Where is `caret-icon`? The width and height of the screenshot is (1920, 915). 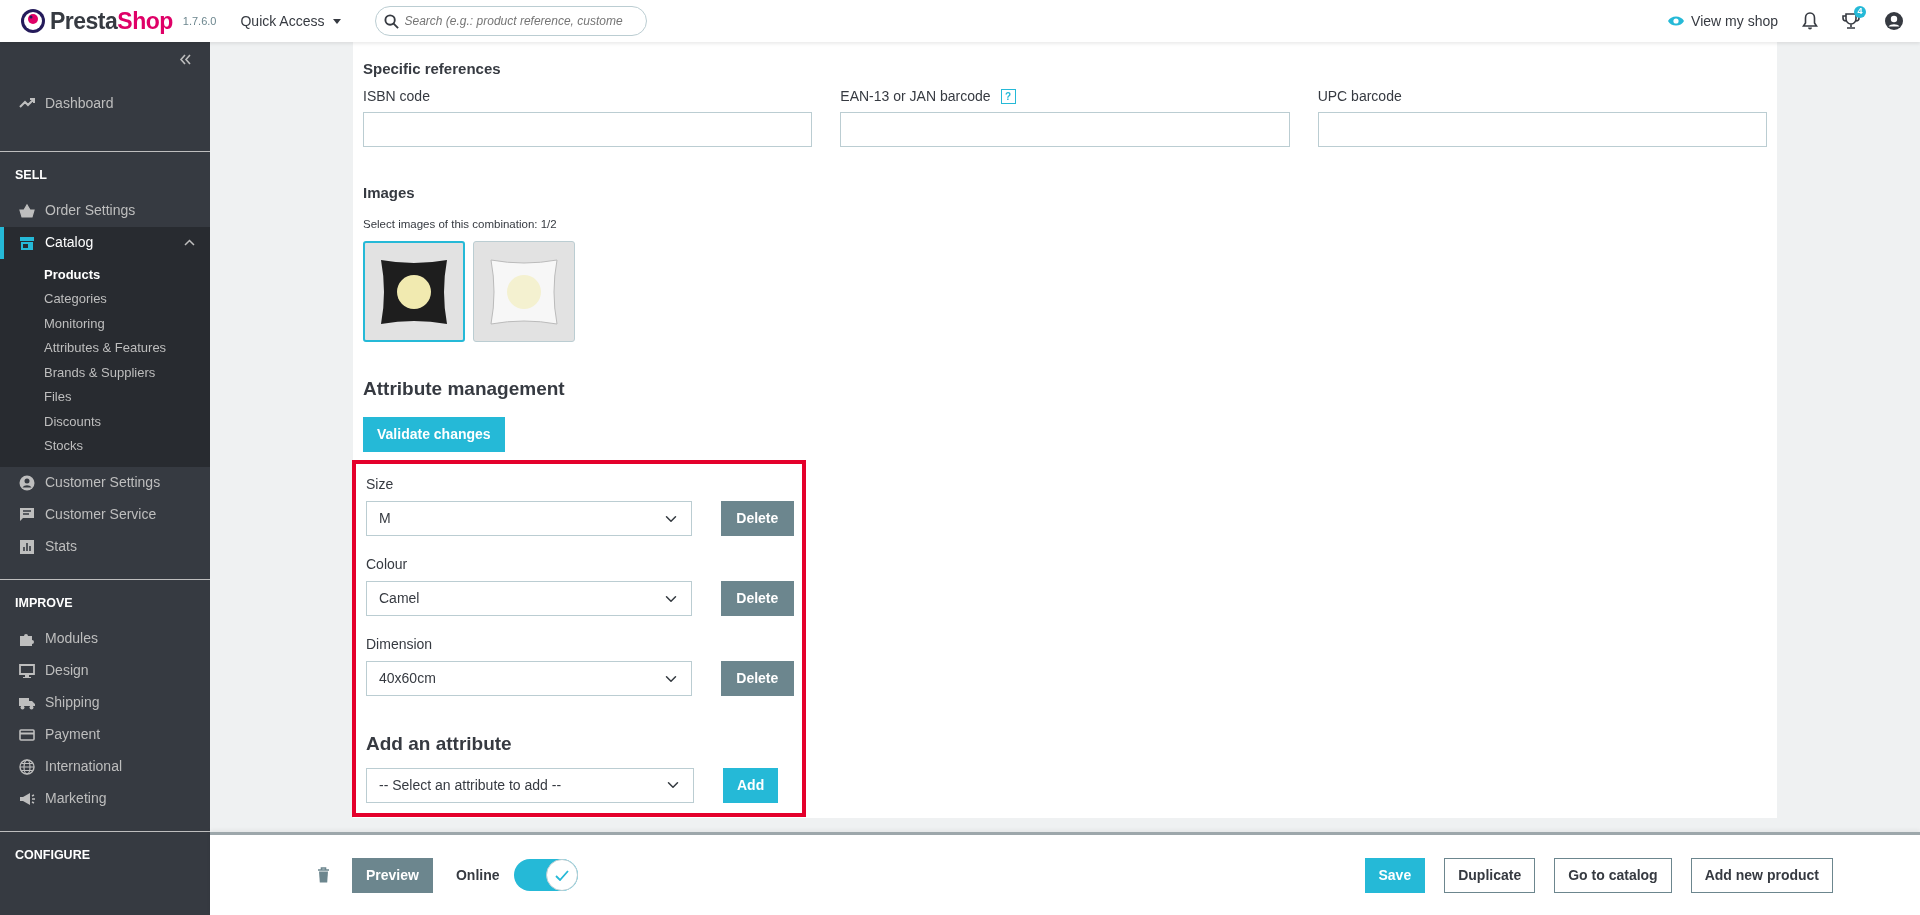
caret-icon is located at coordinates (336, 21).